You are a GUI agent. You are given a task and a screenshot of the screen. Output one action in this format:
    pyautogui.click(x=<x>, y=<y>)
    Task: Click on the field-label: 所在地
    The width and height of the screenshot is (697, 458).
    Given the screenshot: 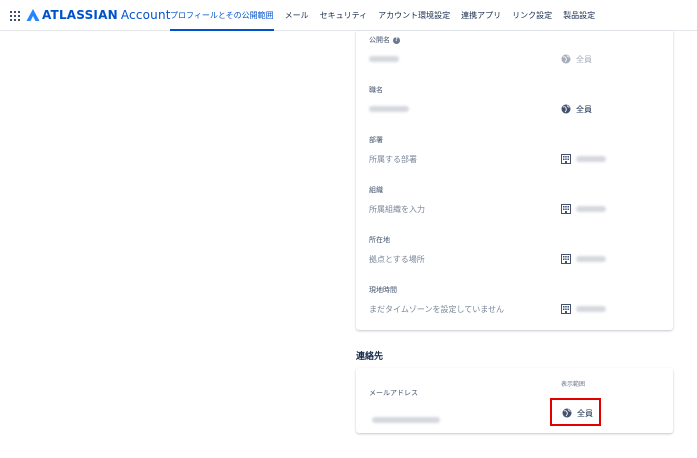 What is the action you would take?
    pyautogui.click(x=379, y=240)
    